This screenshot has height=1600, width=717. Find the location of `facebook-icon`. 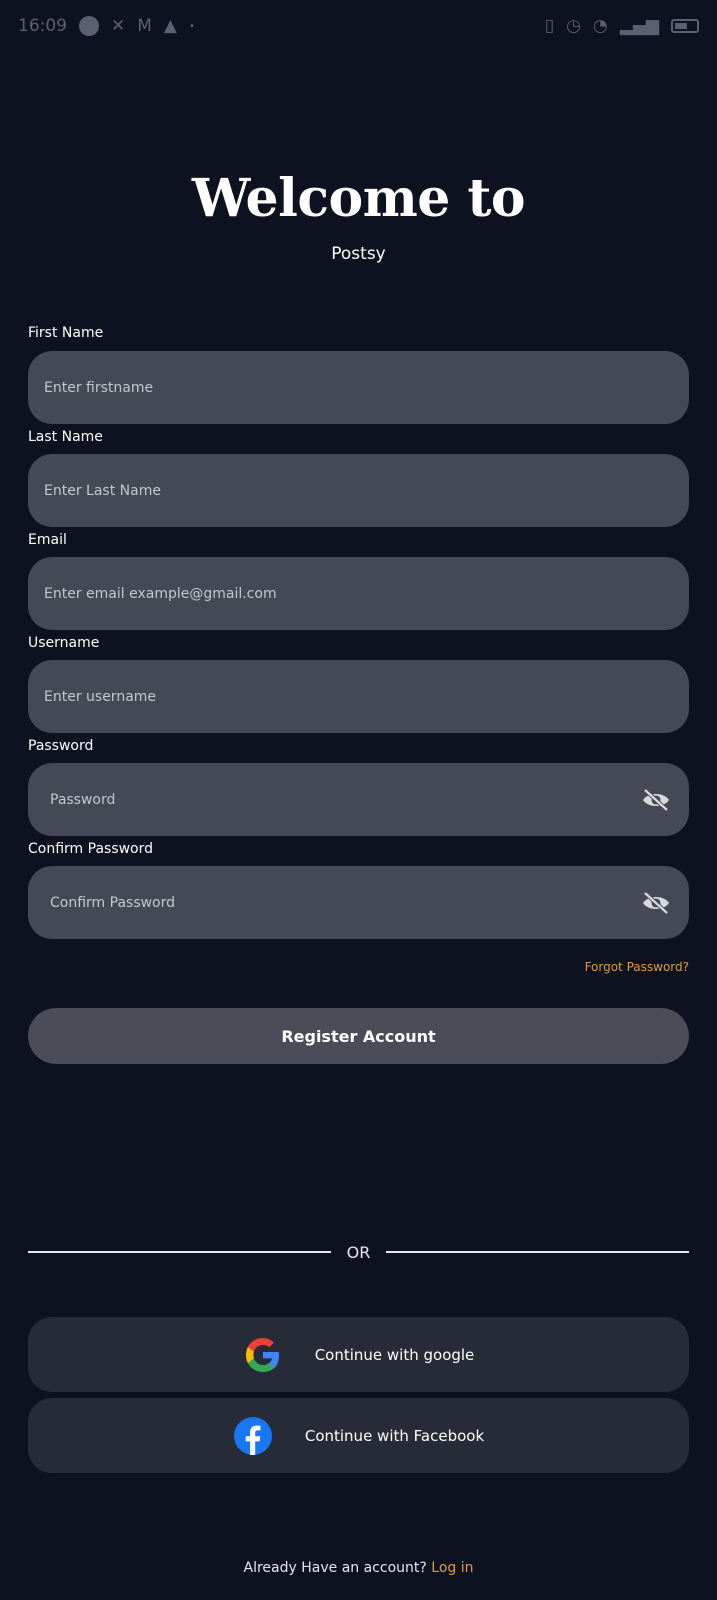

facebook-icon is located at coordinates (252, 1435).